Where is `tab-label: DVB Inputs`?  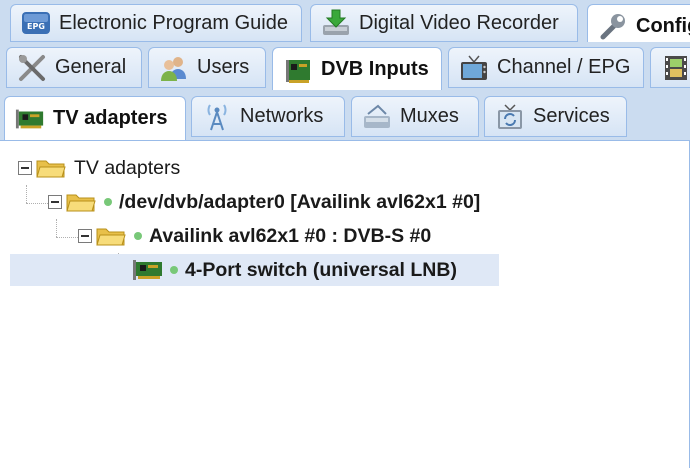 tab-label: DVB Inputs is located at coordinates (375, 69).